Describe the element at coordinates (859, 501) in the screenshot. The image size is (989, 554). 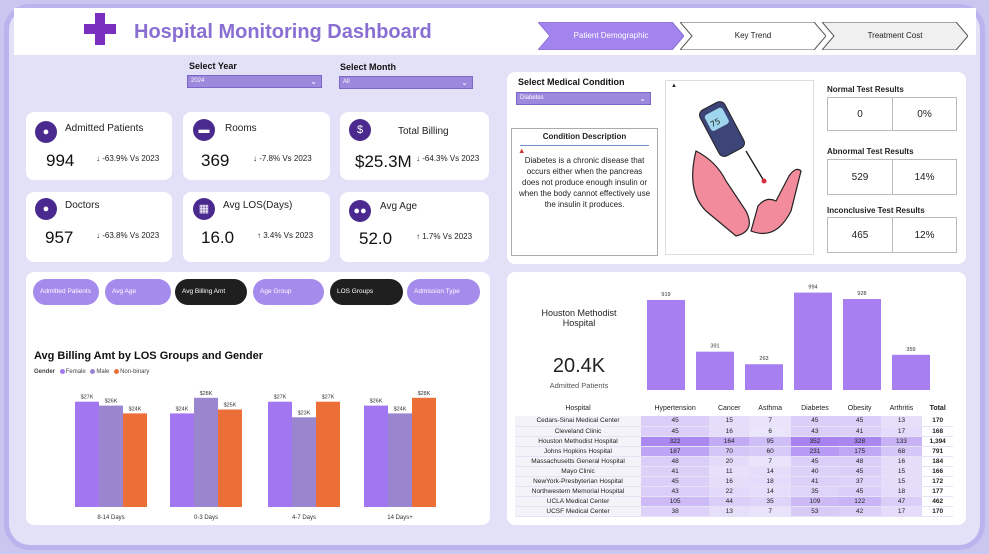
I see `table-cell: 122` at that location.